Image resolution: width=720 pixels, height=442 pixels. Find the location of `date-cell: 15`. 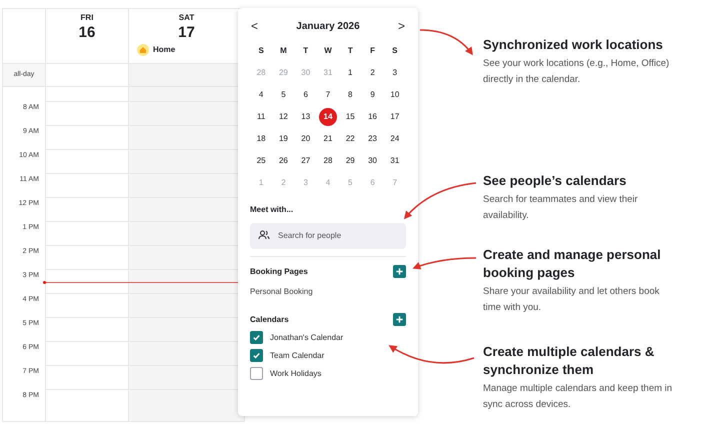

date-cell: 15 is located at coordinates (350, 117).